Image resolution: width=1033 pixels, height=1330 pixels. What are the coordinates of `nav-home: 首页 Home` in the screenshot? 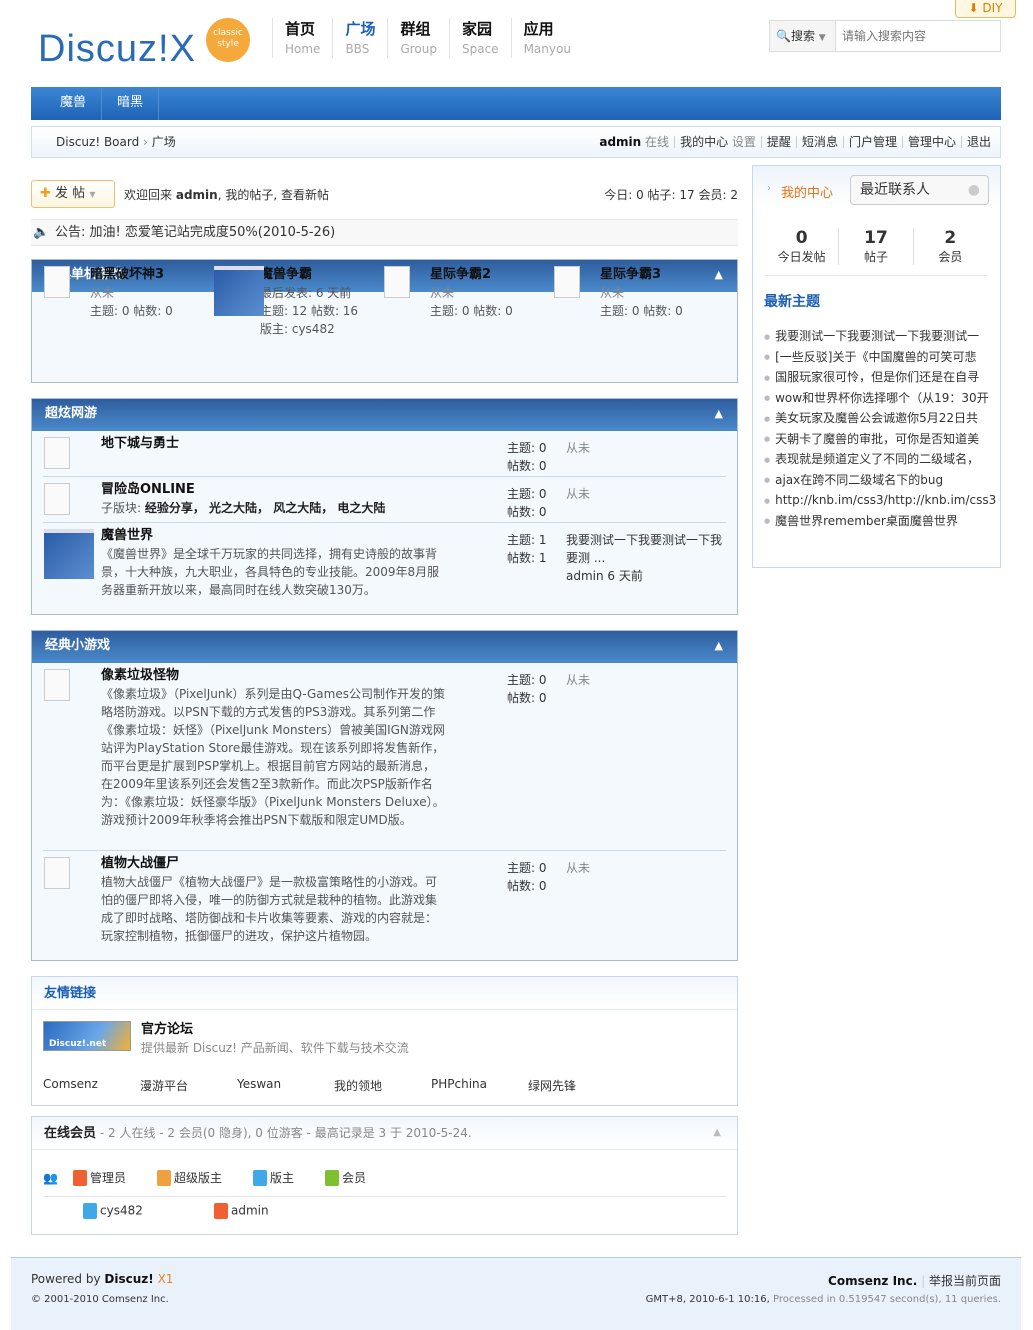 It's located at (302, 38).